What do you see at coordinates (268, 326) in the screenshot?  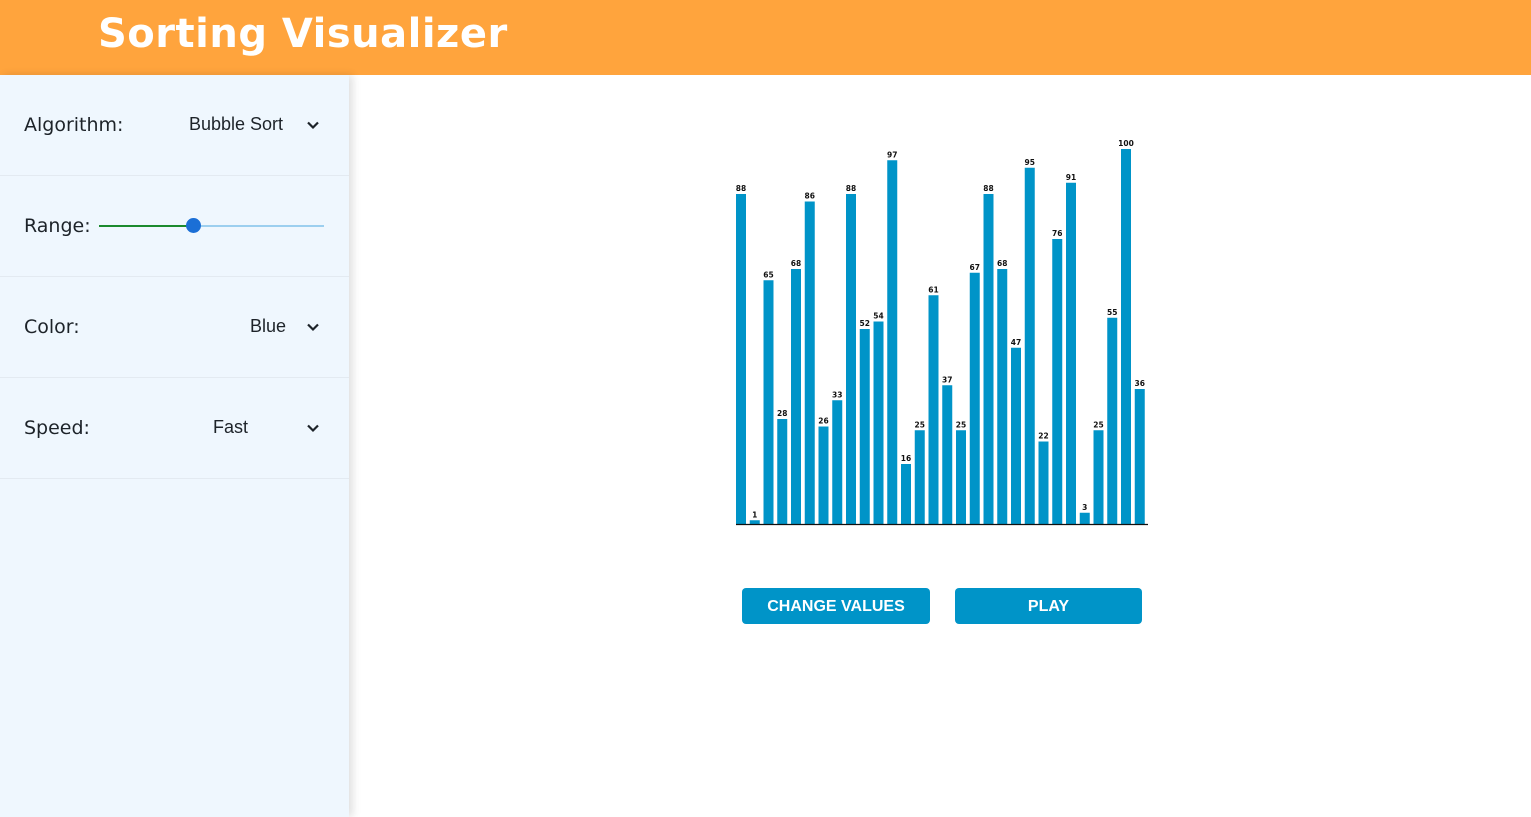 I see `color-select: Blue` at bounding box center [268, 326].